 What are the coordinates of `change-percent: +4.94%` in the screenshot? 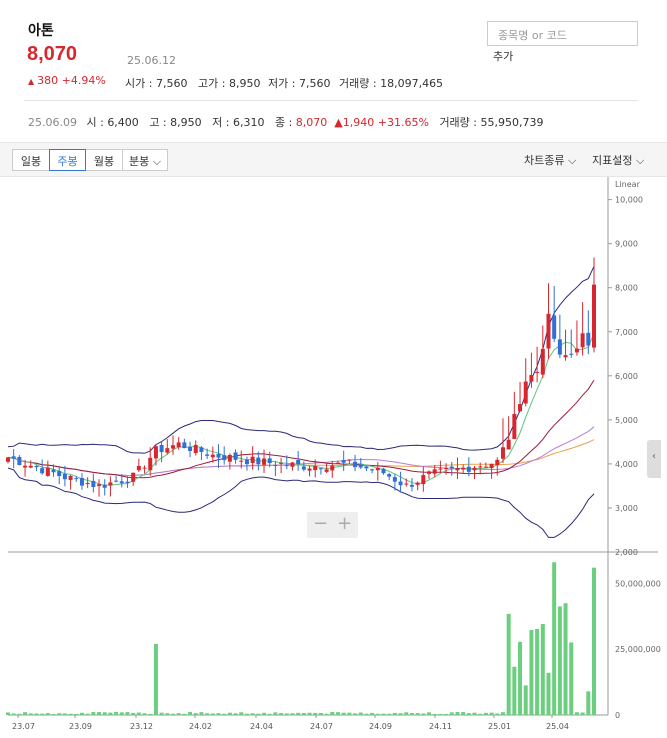 It's located at (83, 80).